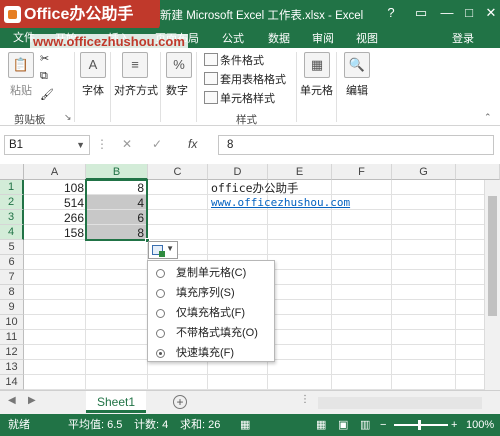 Image resolution: width=500 pixels, height=436 pixels. What do you see at coordinates (12, 307) in the screenshot?
I see `row-header-9: 9` at bounding box center [12, 307].